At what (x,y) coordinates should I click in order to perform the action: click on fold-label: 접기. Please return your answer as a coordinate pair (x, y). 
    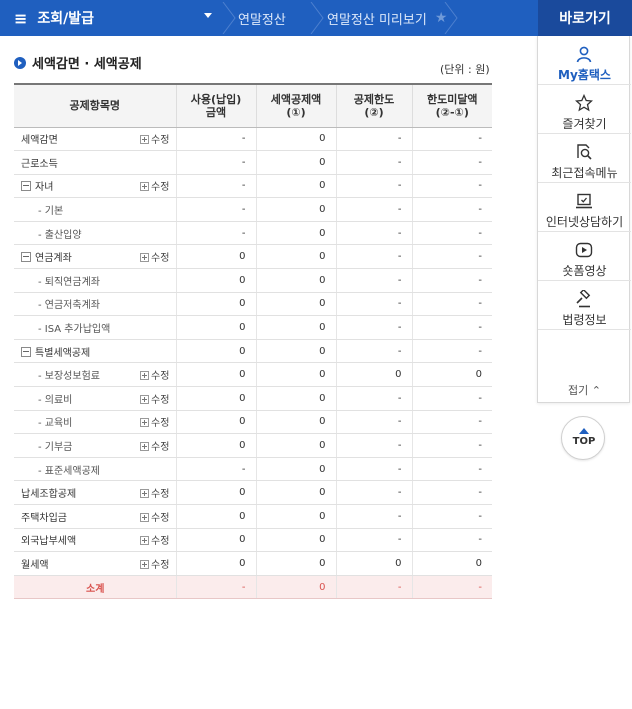
    Looking at the image, I should click on (578, 390).